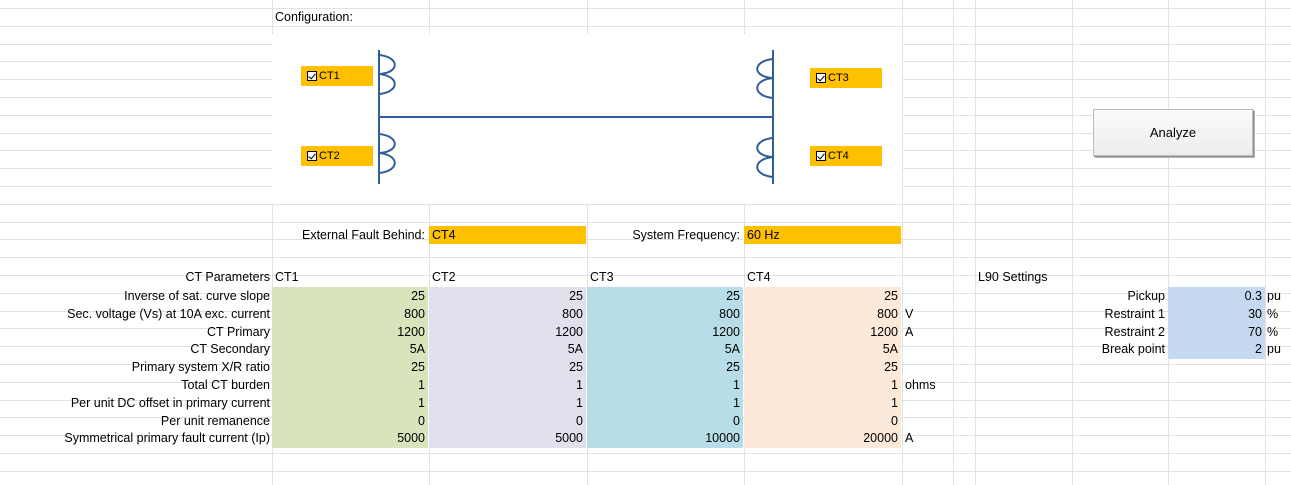 The height and width of the screenshot is (485, 1291). I want to click on parameter-label: Primary system X/R ratio, so click(200, 367).